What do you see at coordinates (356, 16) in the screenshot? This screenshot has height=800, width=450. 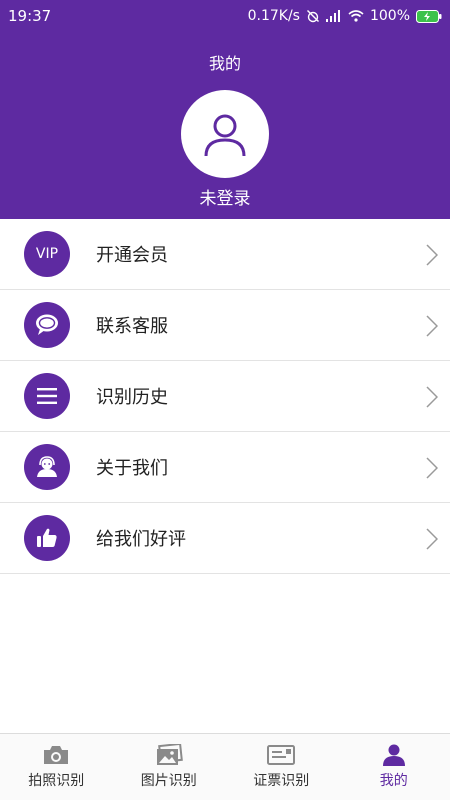 I see `wifi-icon` at bounding box center [356, 16].